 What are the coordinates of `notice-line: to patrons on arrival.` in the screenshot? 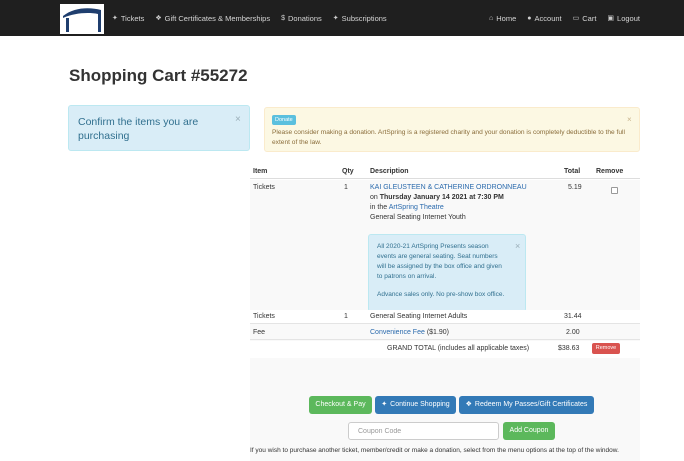 It's located at (407, 276).